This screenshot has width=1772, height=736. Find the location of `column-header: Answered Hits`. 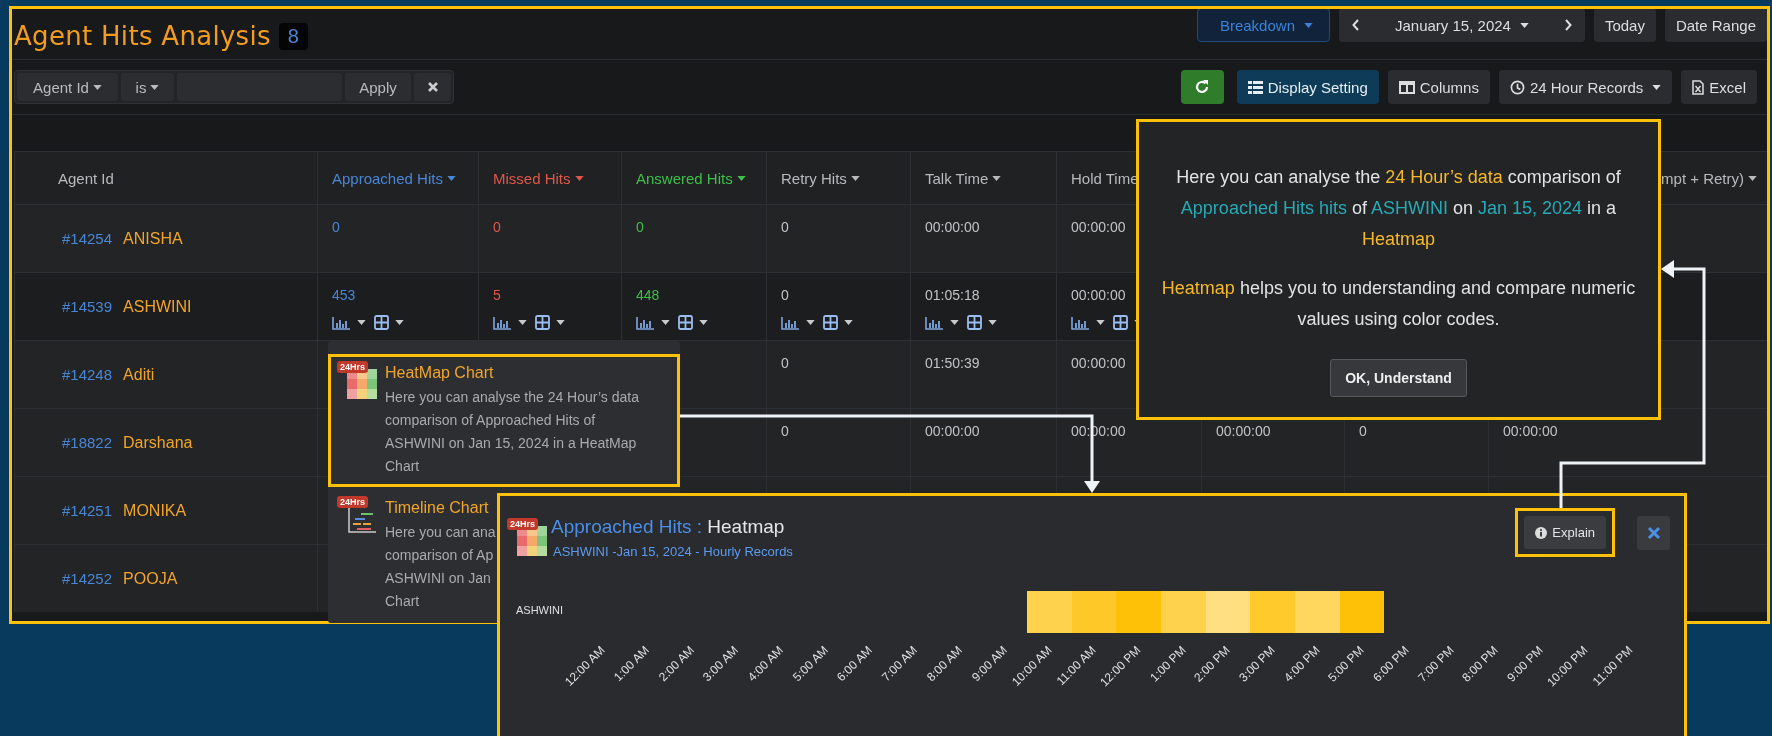

column-header: Answered Hits is located at coordinates (691, 178).